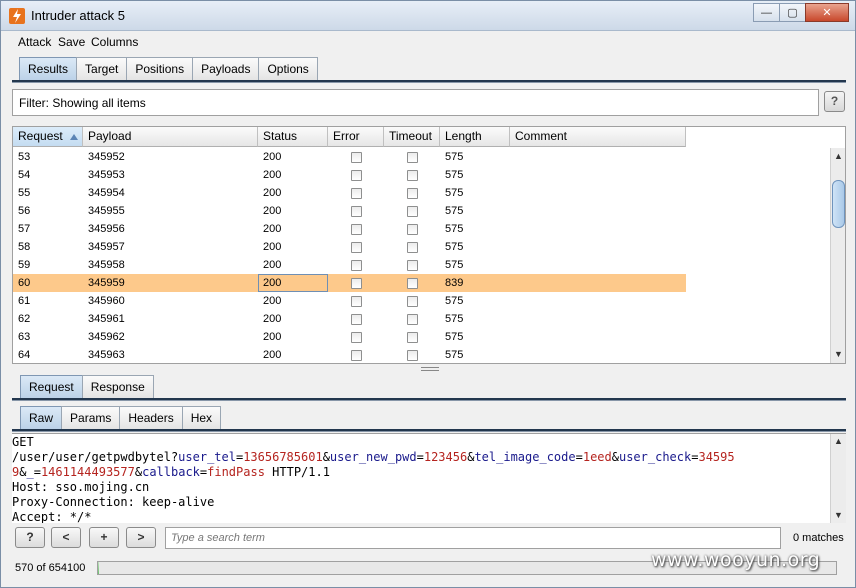 The height and width of the screenshot is (588, 856). Describe the element at coordinates (160, 68) in the screenshot. I see `tab-positions: Positions` at that location.